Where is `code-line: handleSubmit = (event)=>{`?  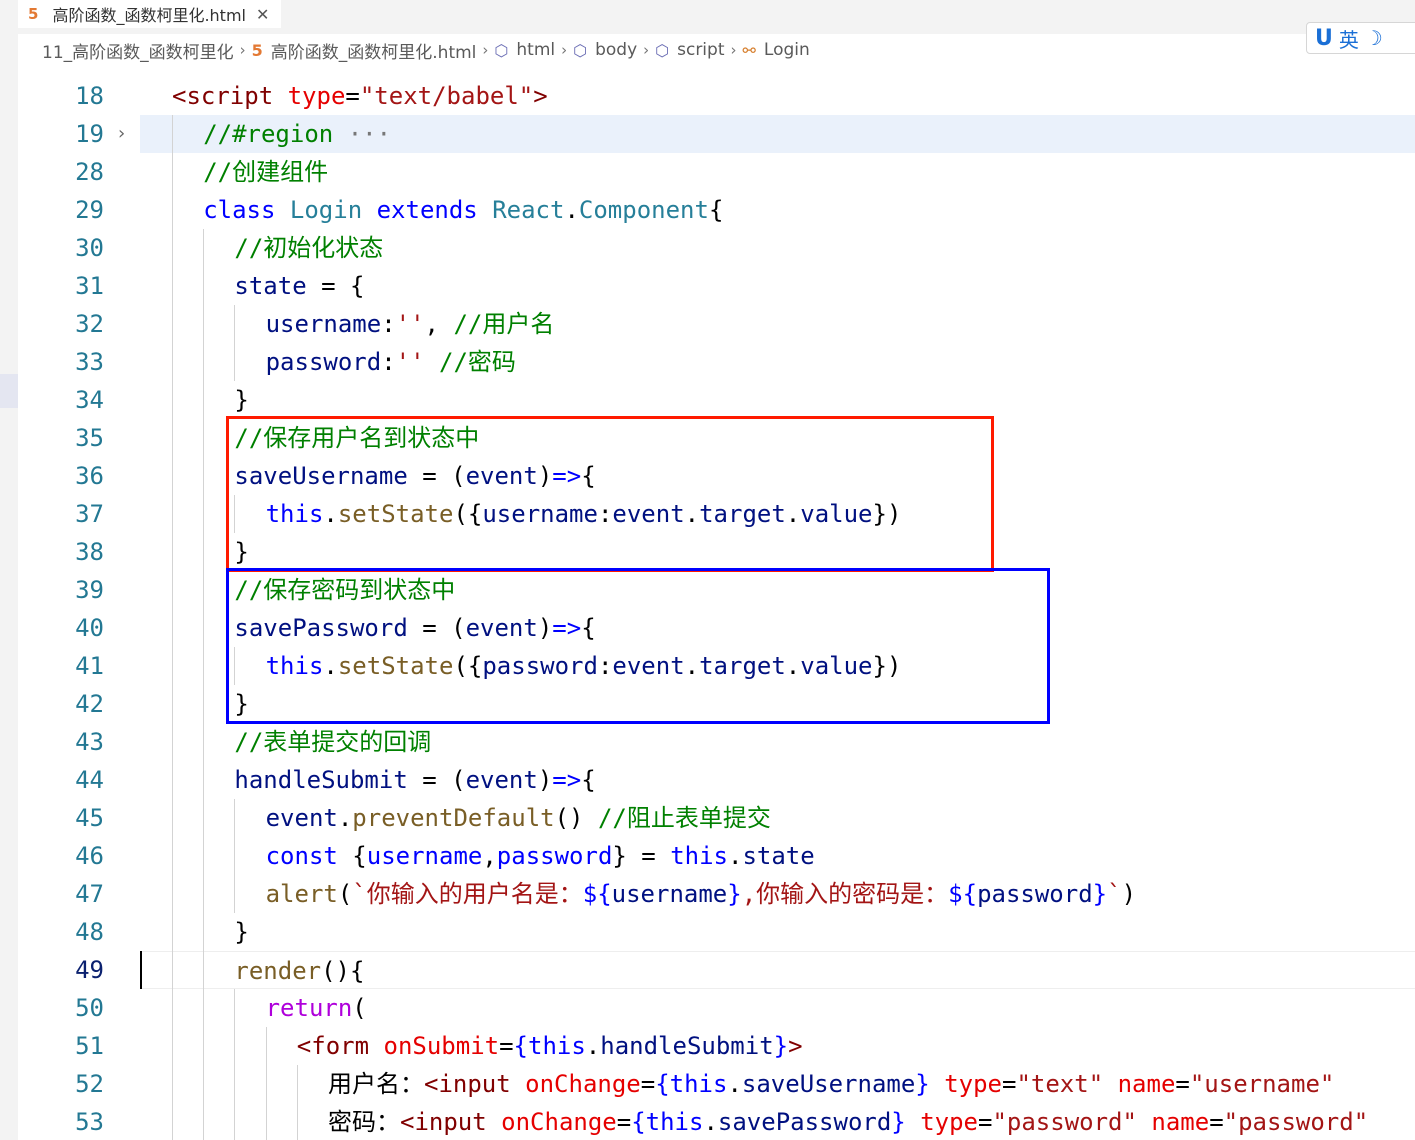
code-line: handleSubmit = (event)=>{ is located at coordinates (777, 780).